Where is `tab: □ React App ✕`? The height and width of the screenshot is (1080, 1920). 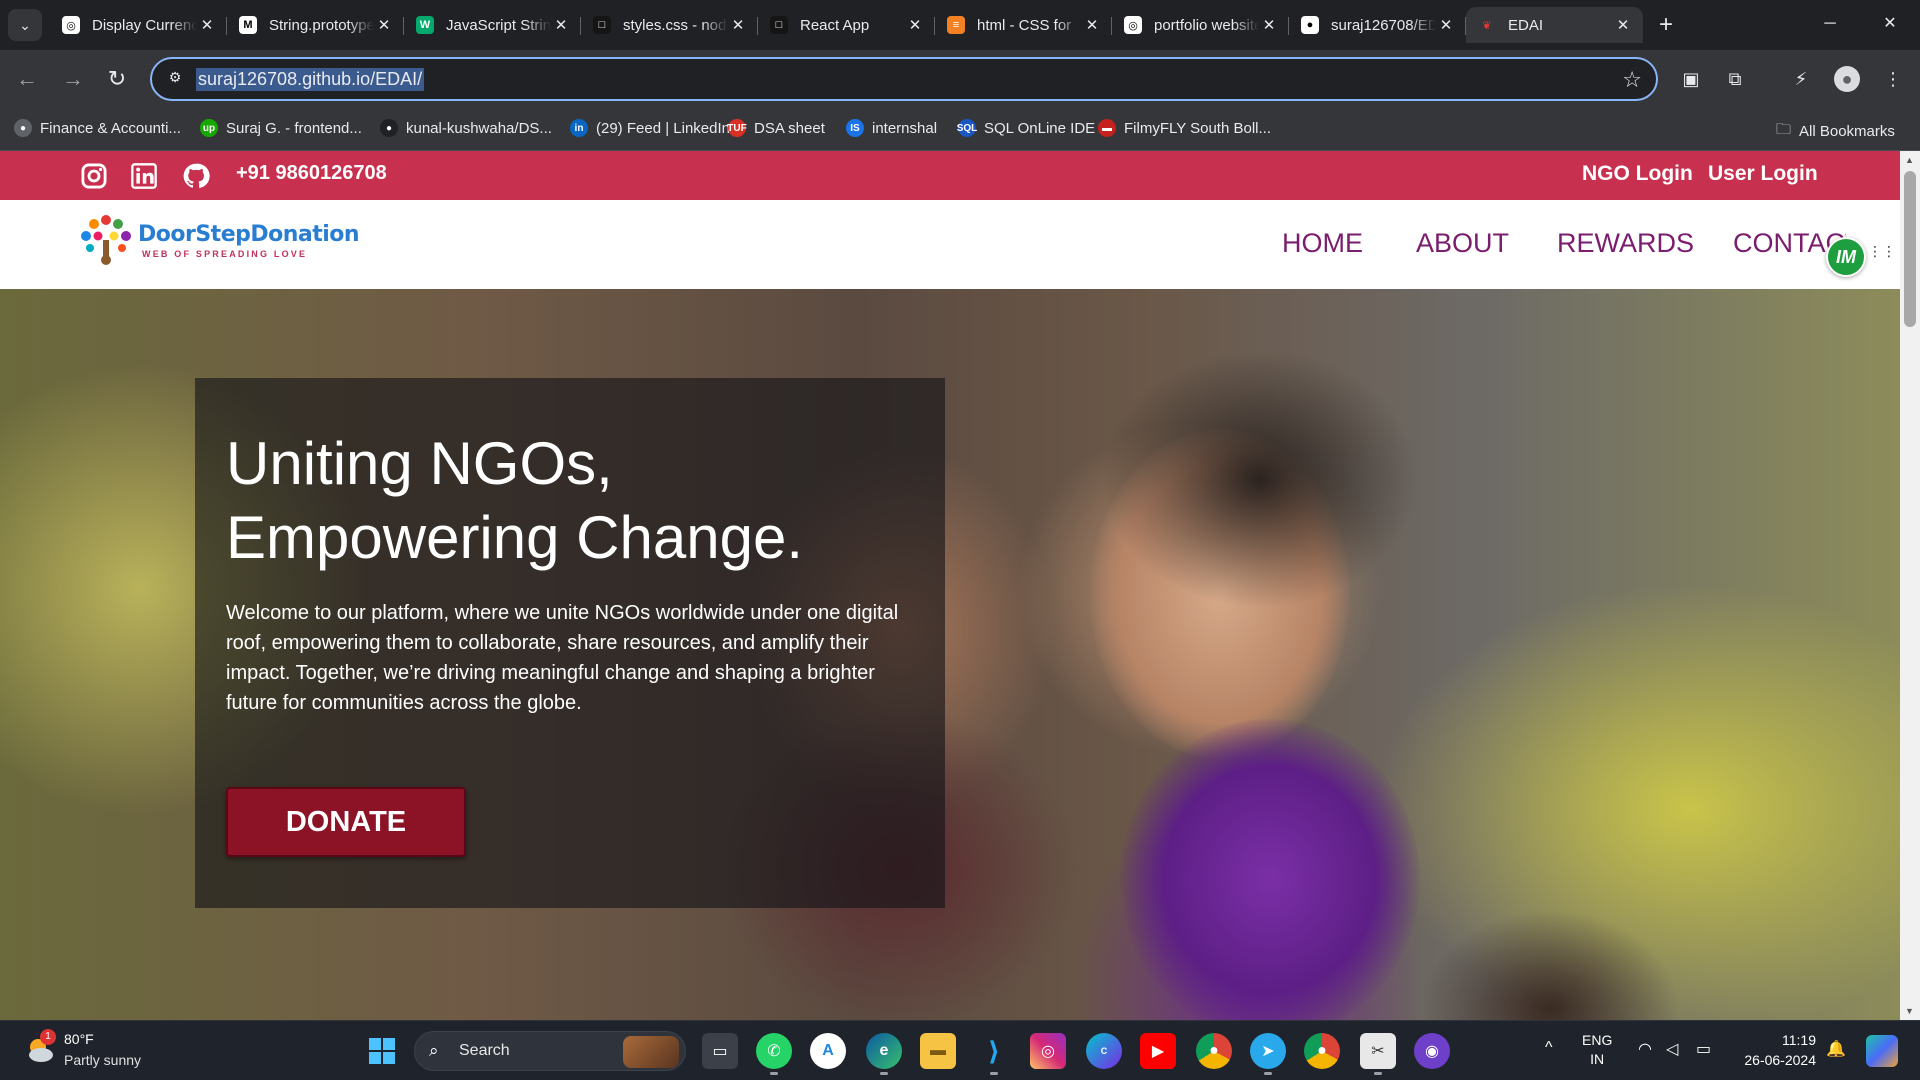
tab: □ React App ✕ is located at coordinates (846, 25).